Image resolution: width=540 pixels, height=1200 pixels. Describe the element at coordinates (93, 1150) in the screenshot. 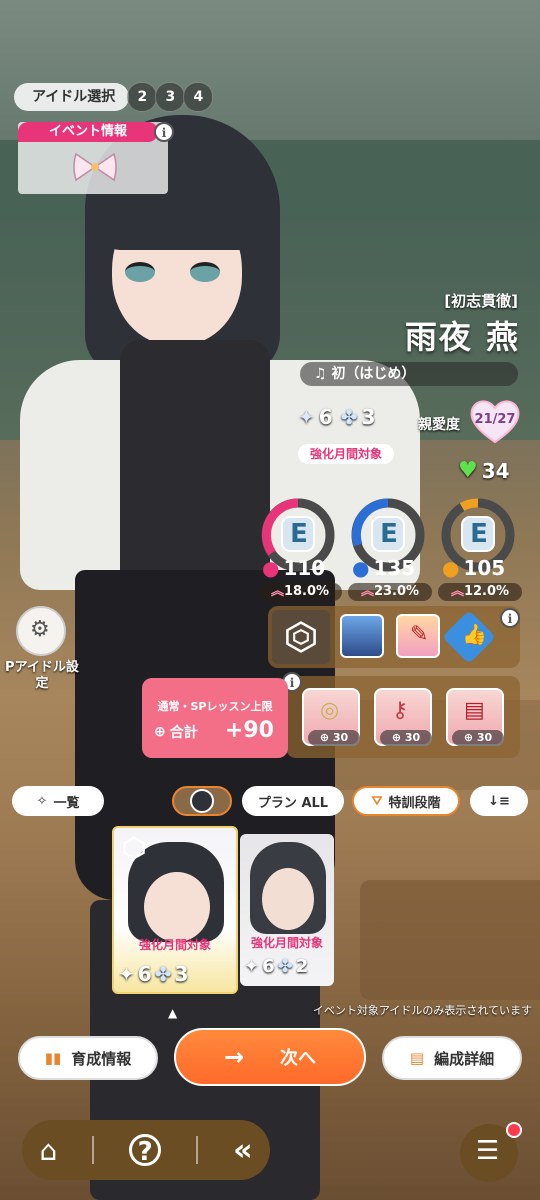

I see `nav-divider` at that location.